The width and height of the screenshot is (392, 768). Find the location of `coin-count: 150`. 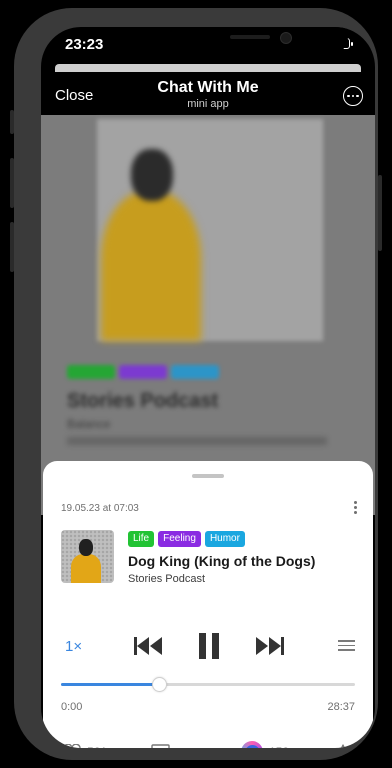

coin-count: 150 is located at coordinates (279, 746).